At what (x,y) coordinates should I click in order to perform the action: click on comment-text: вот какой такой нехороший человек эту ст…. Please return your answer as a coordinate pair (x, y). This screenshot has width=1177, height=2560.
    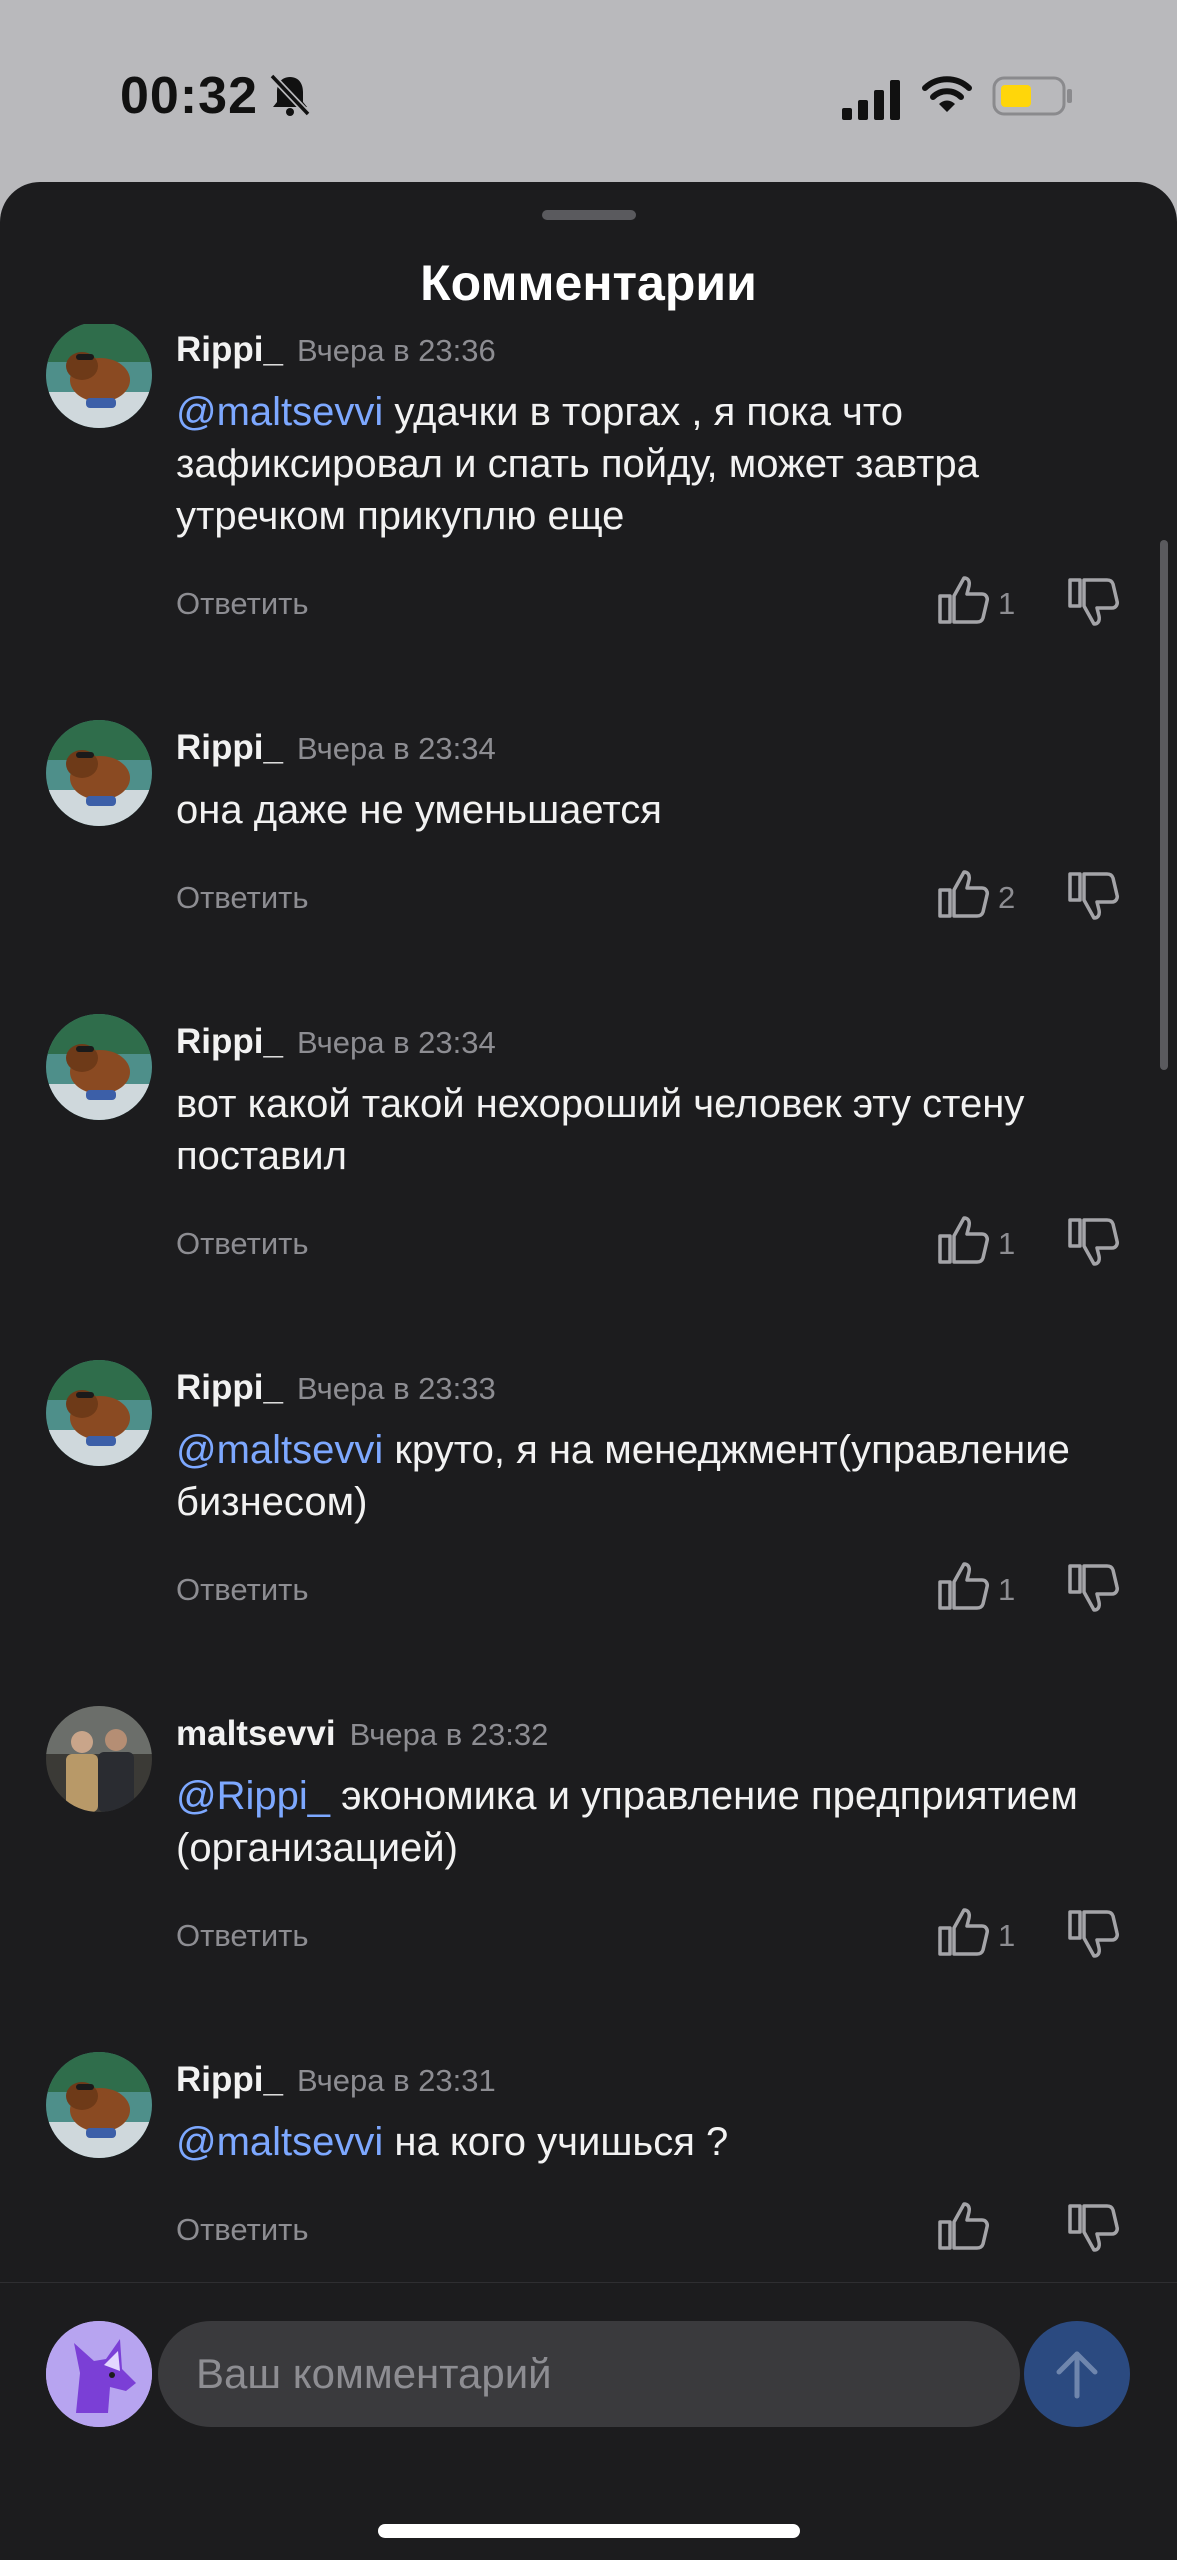
    Looking at the image, I should click on (646, 1130).